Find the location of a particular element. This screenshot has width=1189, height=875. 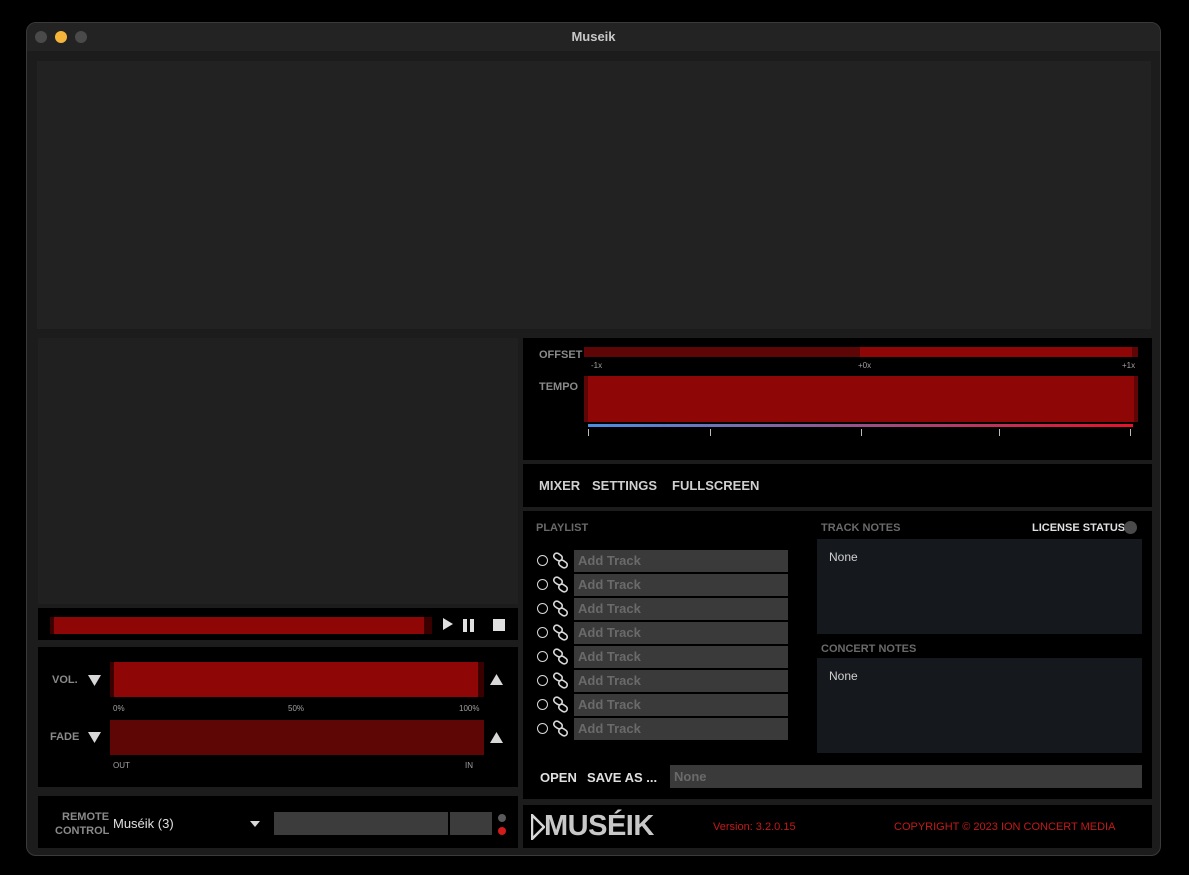

fullscreen-button: FULLSCREEN is located at coordinates (715, 485).